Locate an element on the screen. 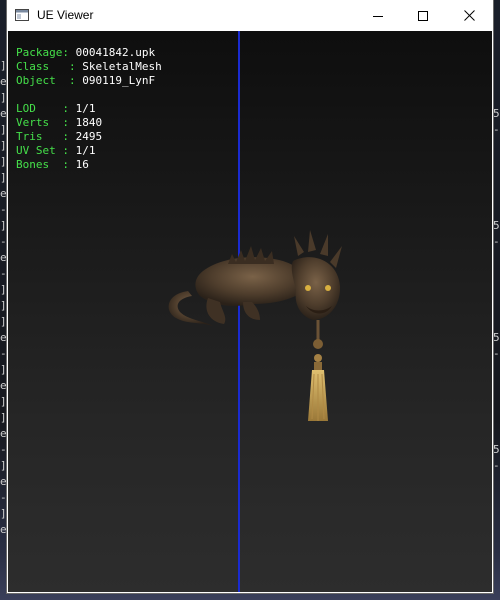 The image size is (500, 600). info-label: LOD is located at coordinates (26, 108).